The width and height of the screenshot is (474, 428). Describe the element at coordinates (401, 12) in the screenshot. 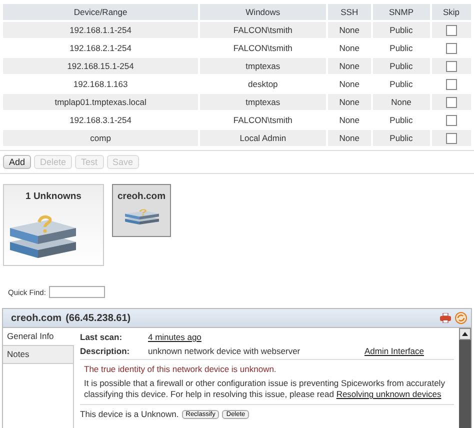

I see `column-header: SNMP` at that location.